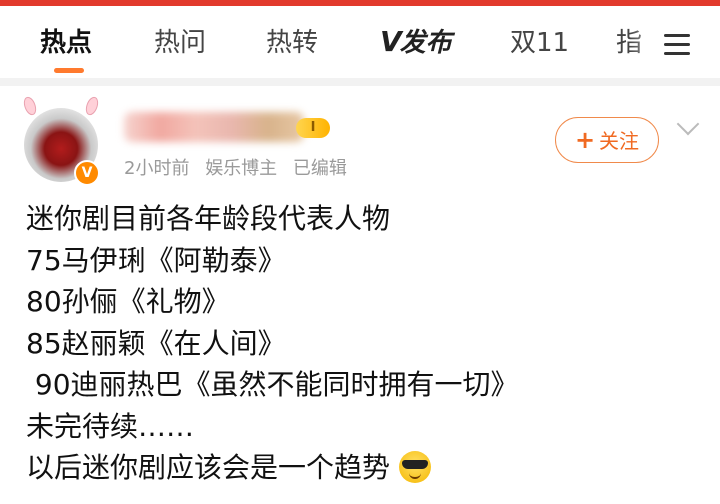 The width and height of the screenshot is (720, 504). What do you see at coordinates (157, 168) in the screenshot?
I see `post-time: 2小时前` at bounding box center [157, 168].